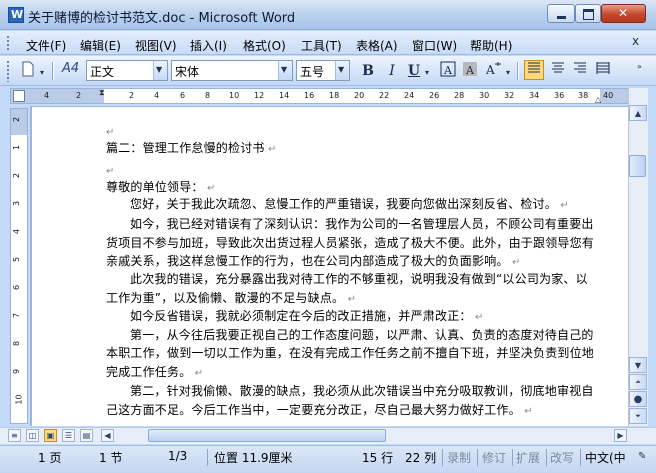 This screenshot has width=656, height=473. What do you see at coordinates (307, 317) in the screenshot?
I see `document-paragraph-line: 如今反省错误，我就必须制定在今后的改正措施，并严肃改正： ↵` at bounding box center [307, 317].